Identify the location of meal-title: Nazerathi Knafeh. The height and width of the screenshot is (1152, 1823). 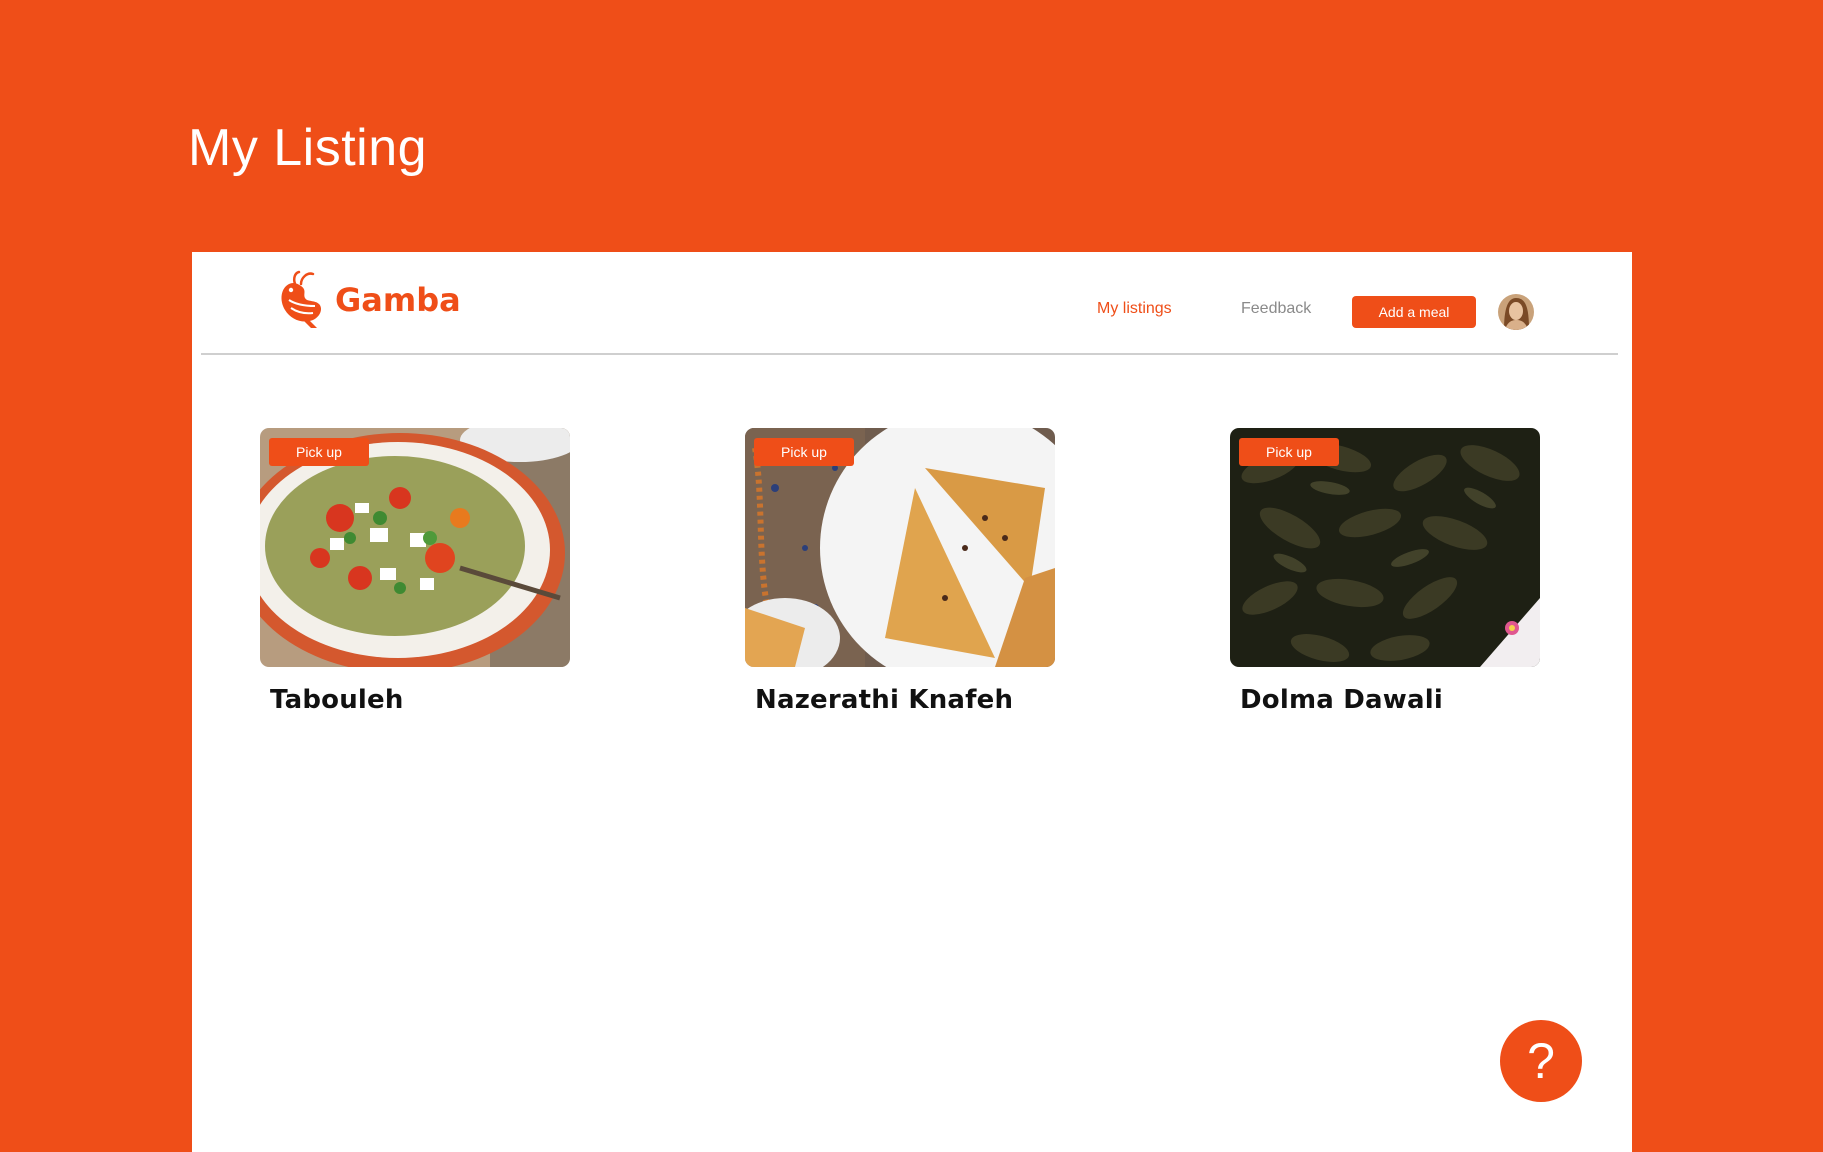
(905, 700).